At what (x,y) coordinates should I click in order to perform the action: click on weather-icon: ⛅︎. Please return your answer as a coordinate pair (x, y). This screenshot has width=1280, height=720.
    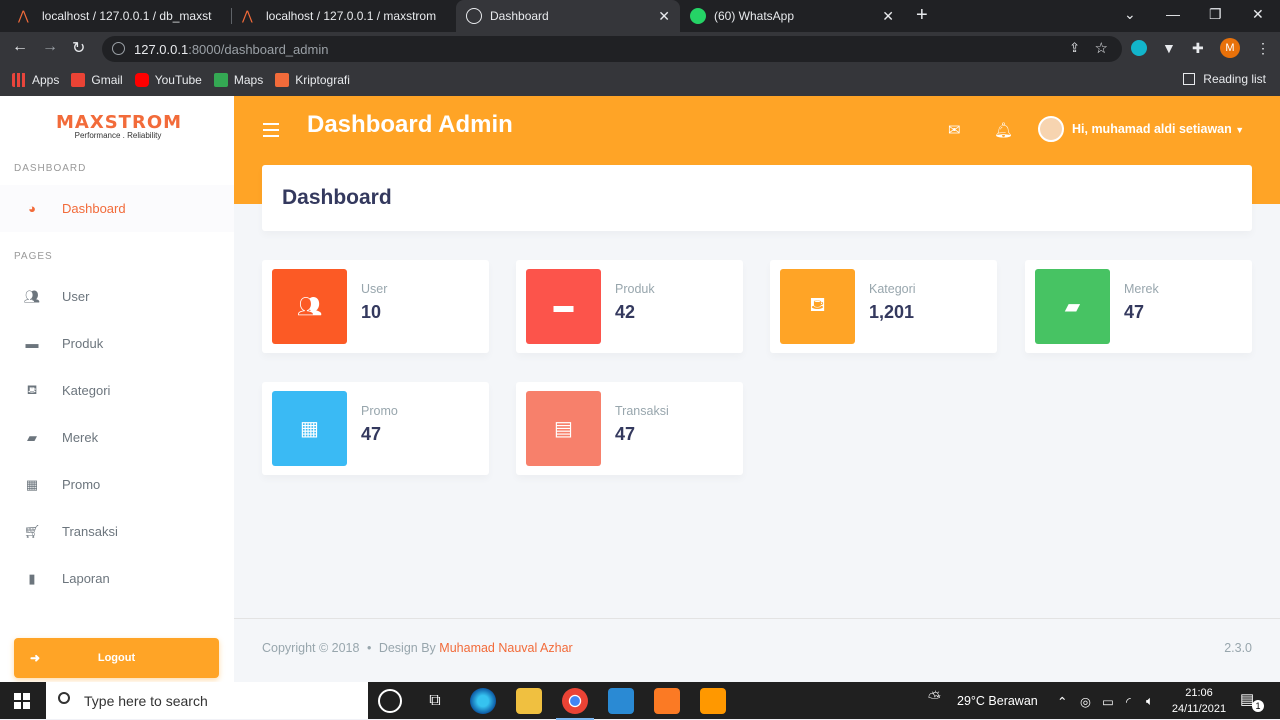
    Looking at the image, I should click on (934, 699).